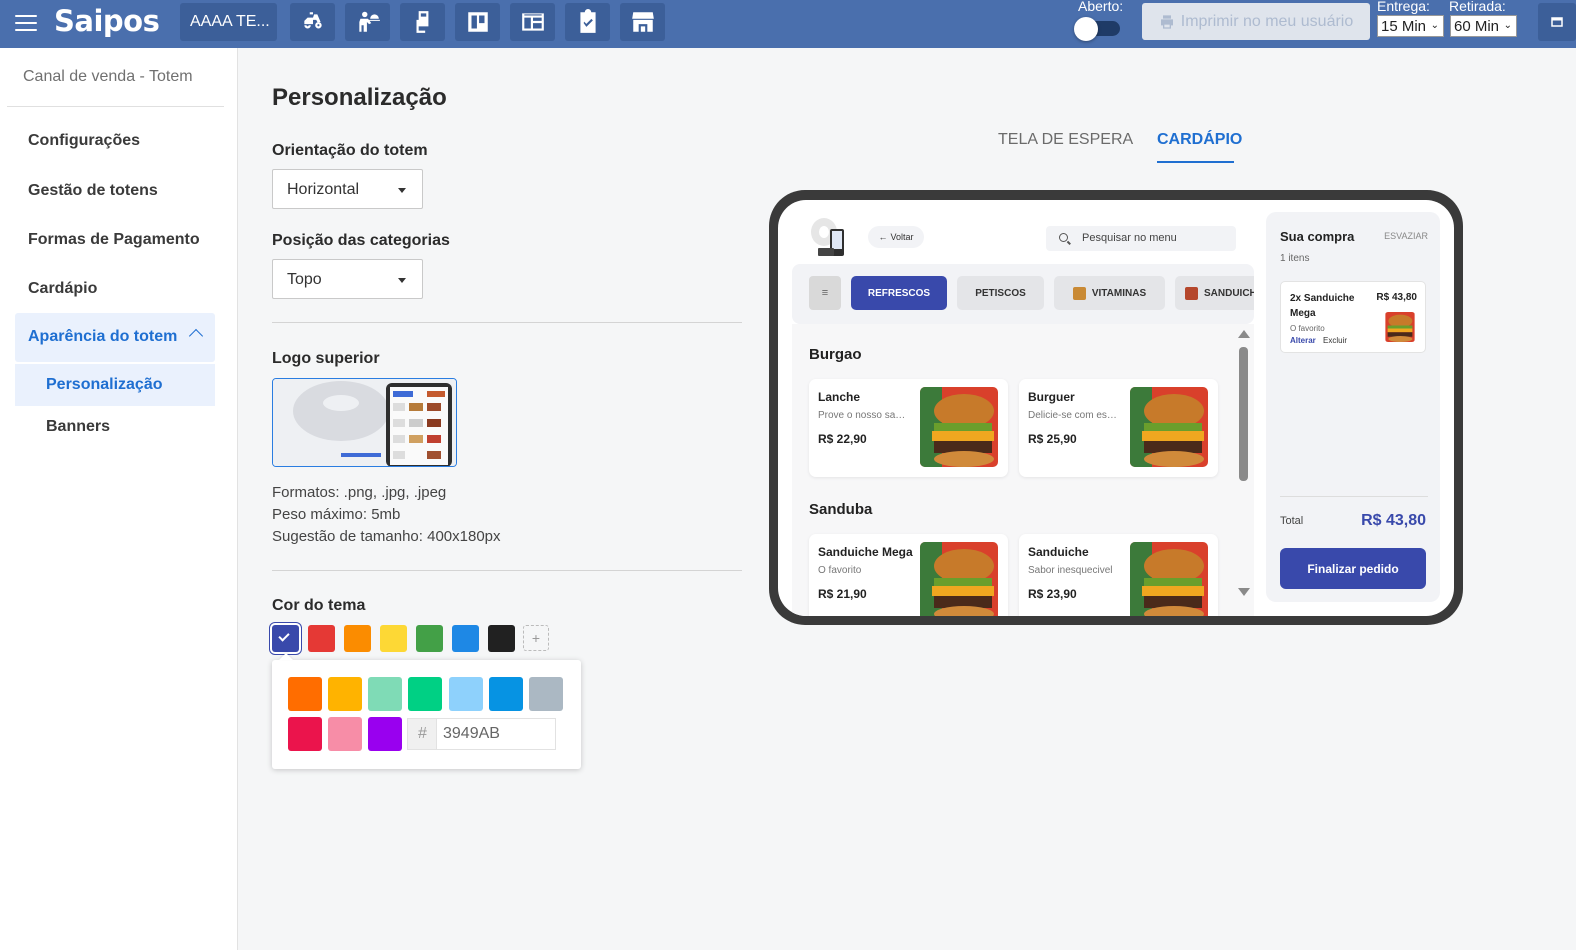 The width and height of the screenshot is (1576, 950). Describe the element at coordinates (1353, 568) in the screenshot. I see `finish-order-button: Finalizar pedido` at that location.